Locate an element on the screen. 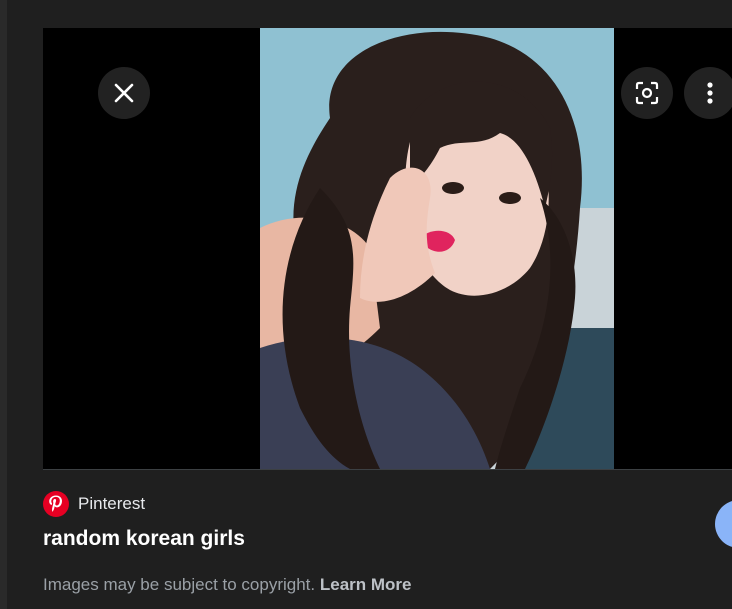 Image resolution: width=732 pixels, height=609 pixels. left-rail is located at coordinates (3, 304).